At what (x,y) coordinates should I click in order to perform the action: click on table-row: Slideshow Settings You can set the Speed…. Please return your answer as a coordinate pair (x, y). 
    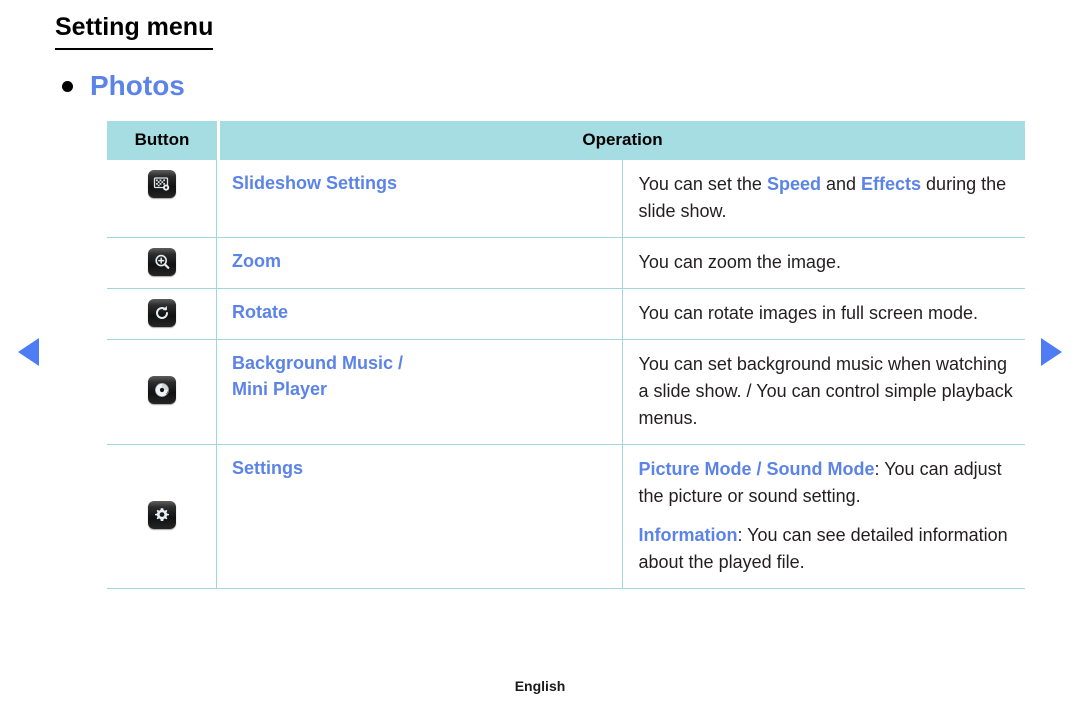
    Looking at the image, I should click on (566, 199).